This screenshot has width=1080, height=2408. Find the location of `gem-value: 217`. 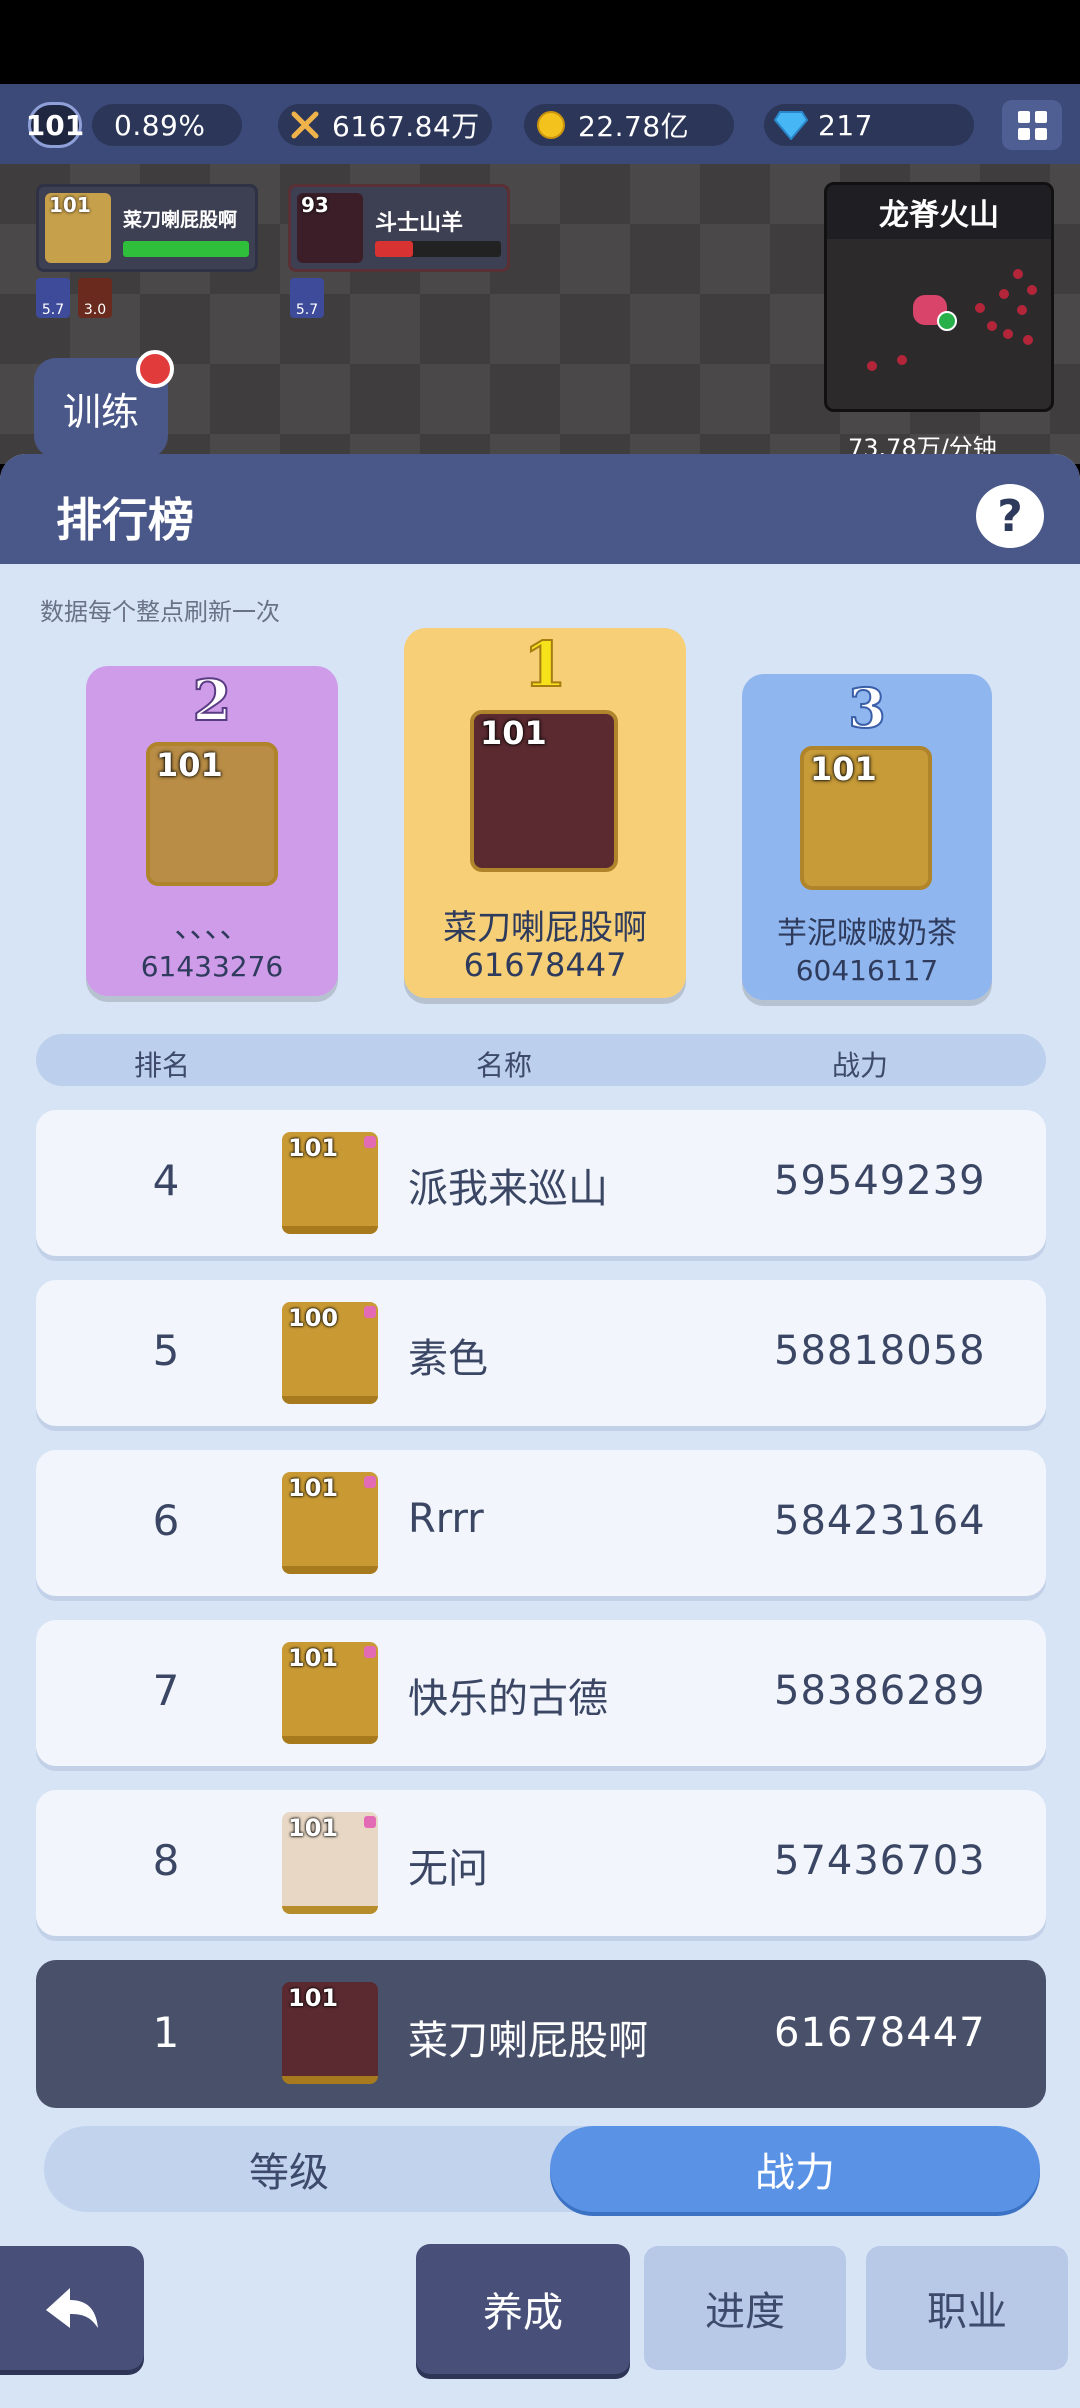

gem-value: 217 is located at coordinates (845, 125).